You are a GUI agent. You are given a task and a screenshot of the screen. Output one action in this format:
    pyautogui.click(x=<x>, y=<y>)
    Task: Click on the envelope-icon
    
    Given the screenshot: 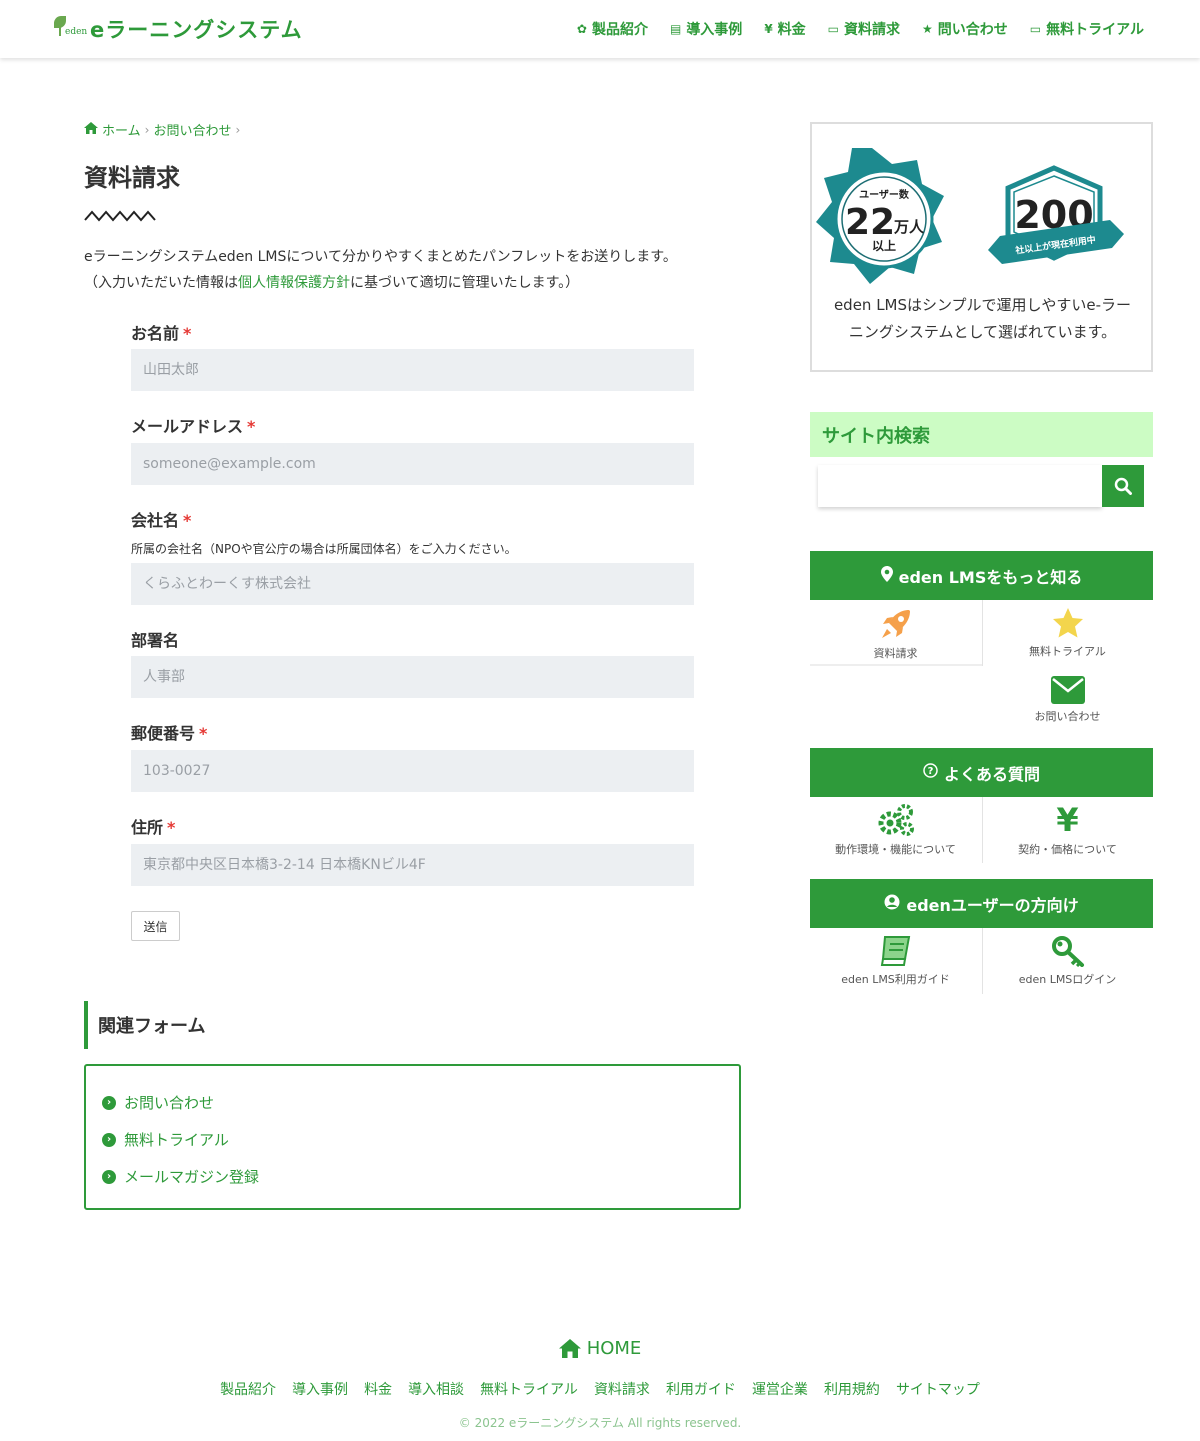 What is the action you would take?
    pyautogui.click(x=1067, y=690)
    